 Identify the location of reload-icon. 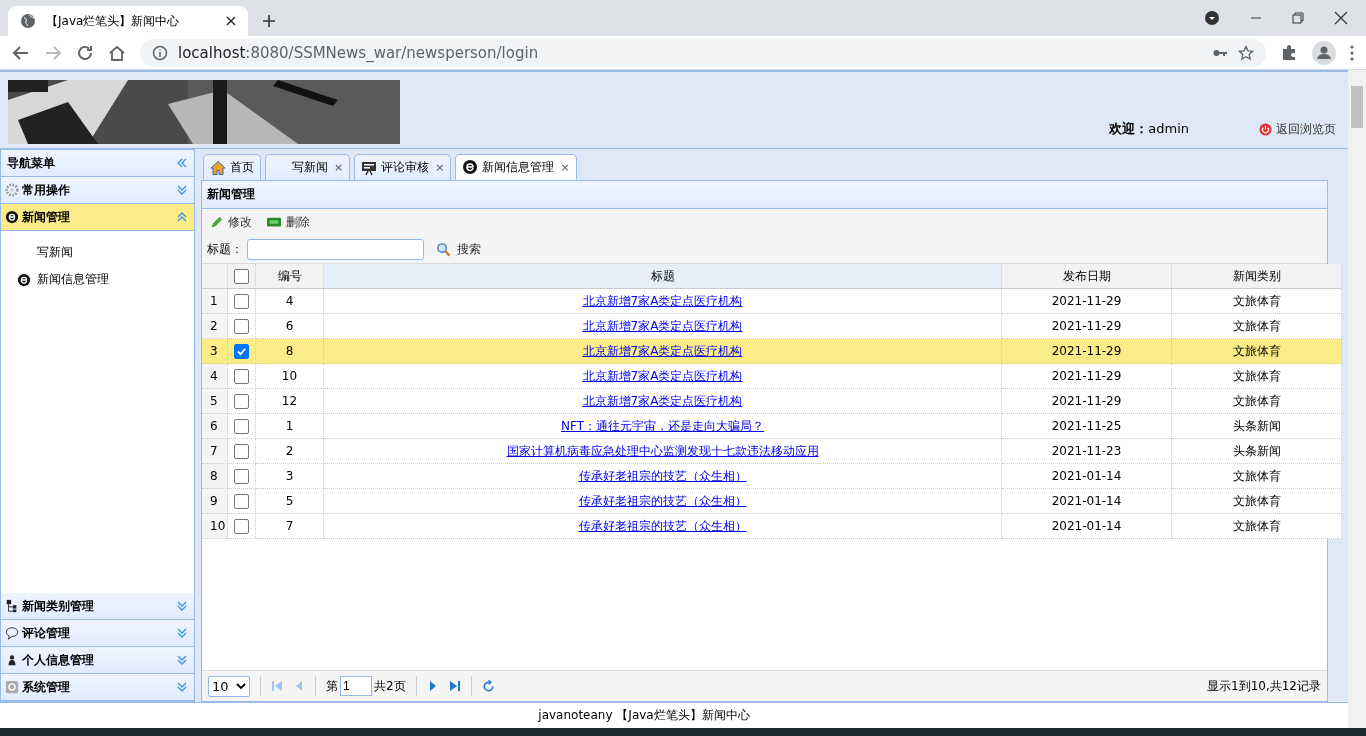
(85, 52).